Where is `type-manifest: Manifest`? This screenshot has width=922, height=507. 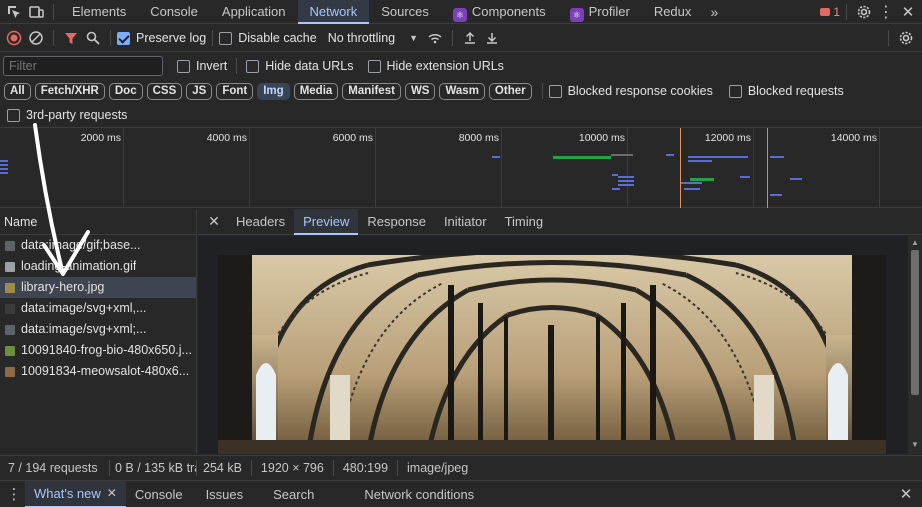
type-manifest: Manifest is located at coordinates (371, 91).